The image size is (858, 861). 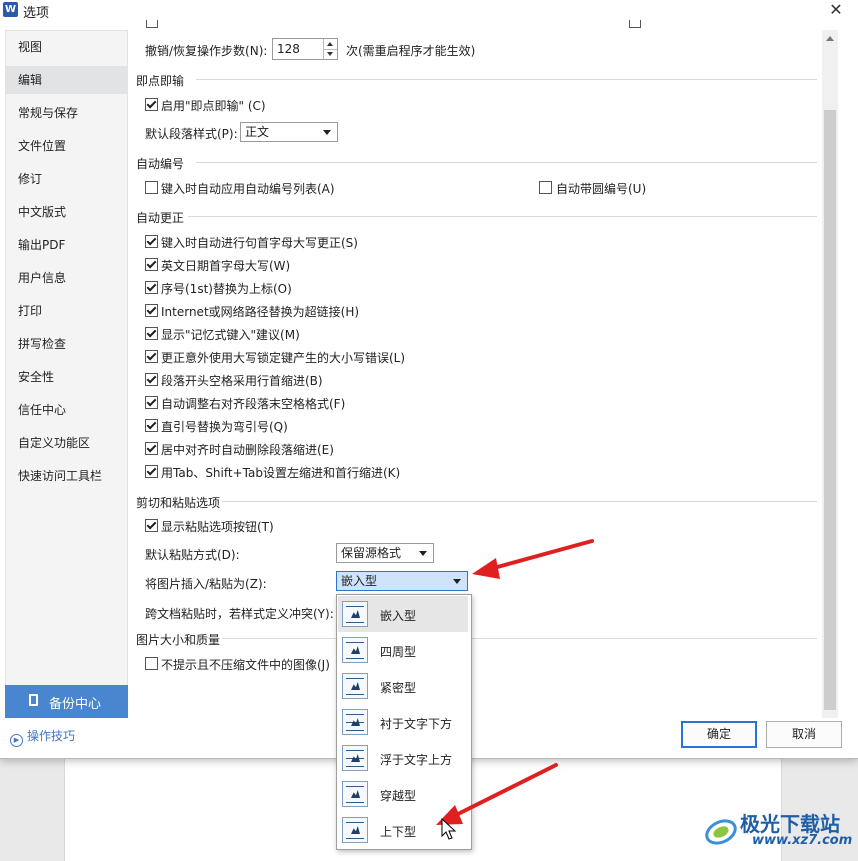 What do you see at coordinates (449, 829) in the screenshot?
I see `mouse-cursor-icon` at bounding box center [449, 829].